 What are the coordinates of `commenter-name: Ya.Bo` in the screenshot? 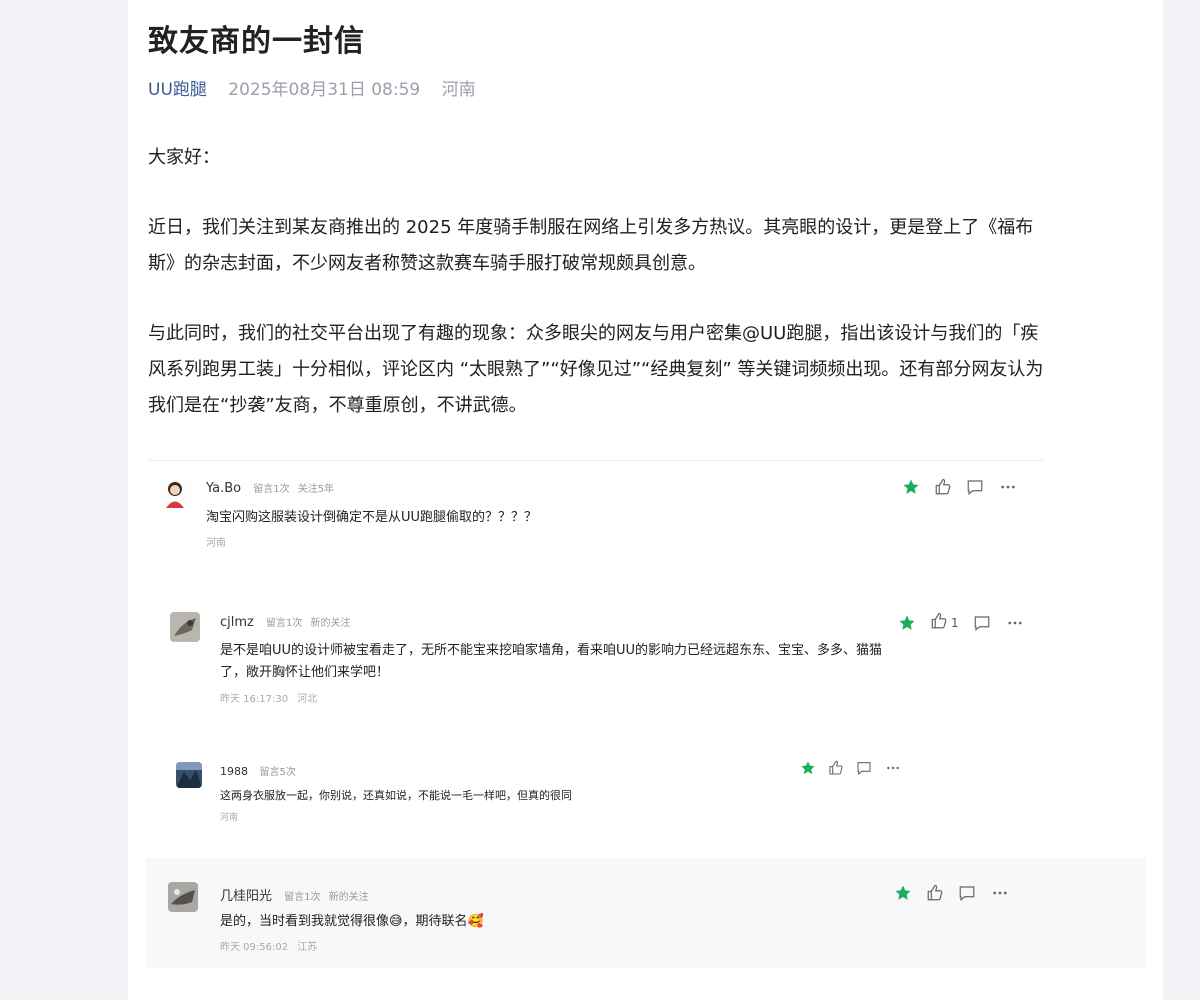 It's located at (223, 488).